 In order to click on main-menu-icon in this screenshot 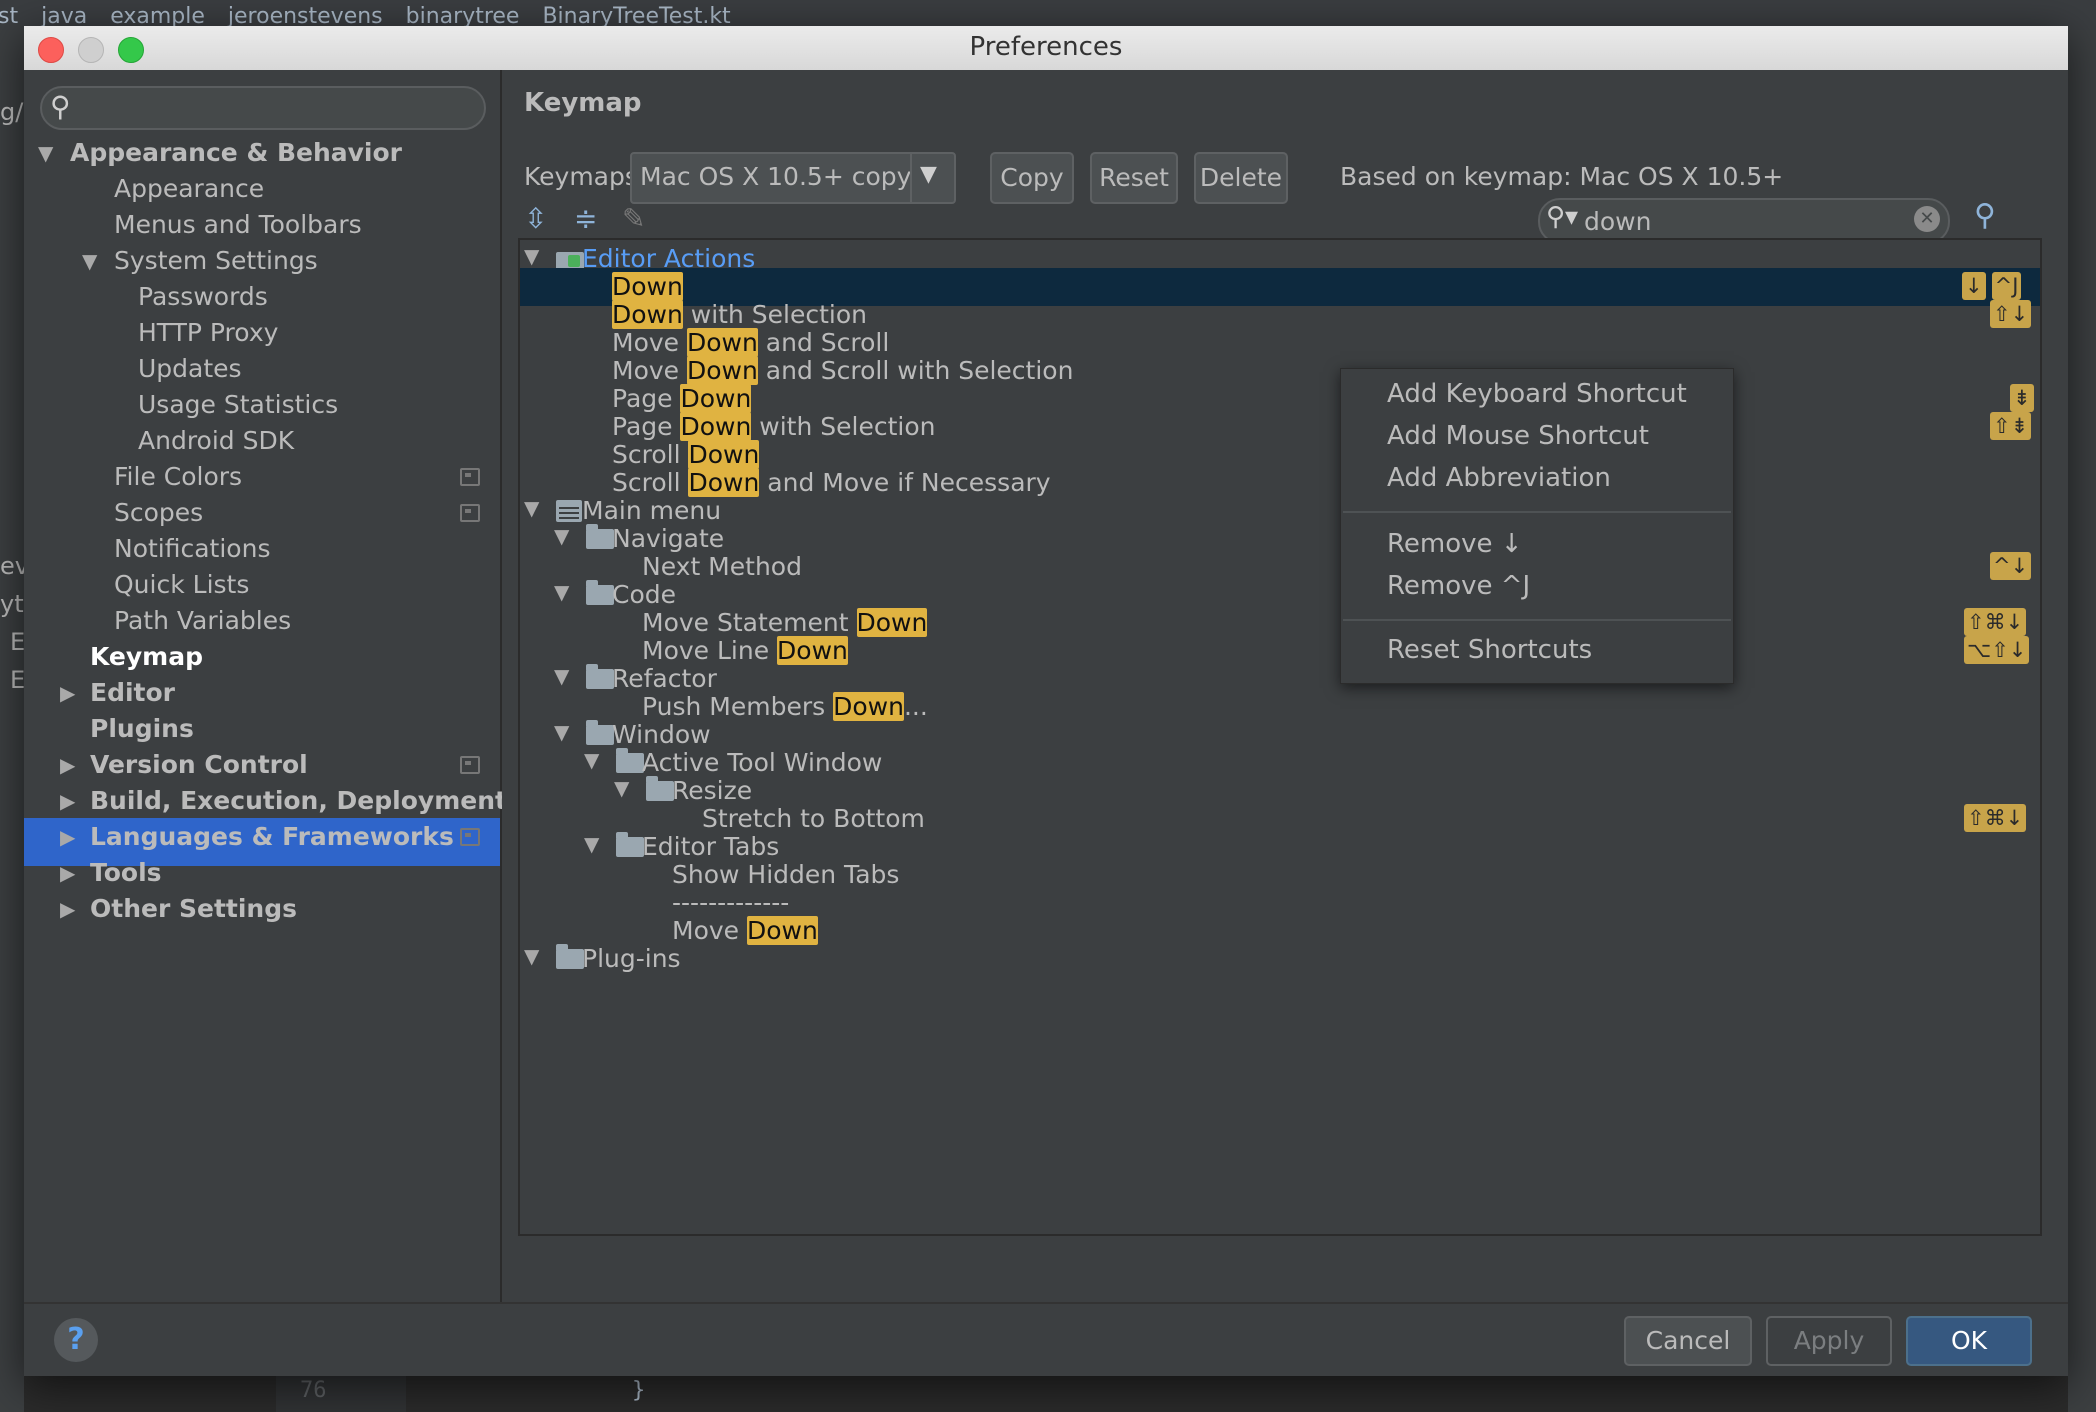, I will do `click(569, 511)`.